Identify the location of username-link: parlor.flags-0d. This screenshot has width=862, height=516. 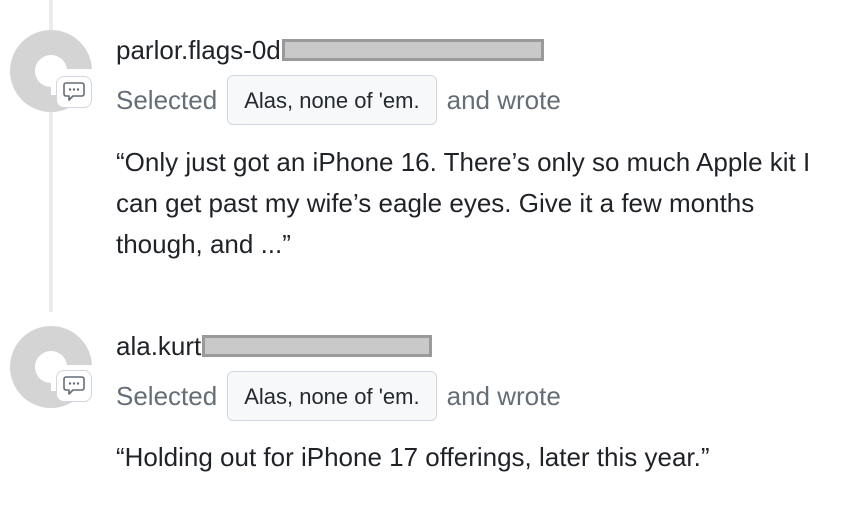
(330, 50).